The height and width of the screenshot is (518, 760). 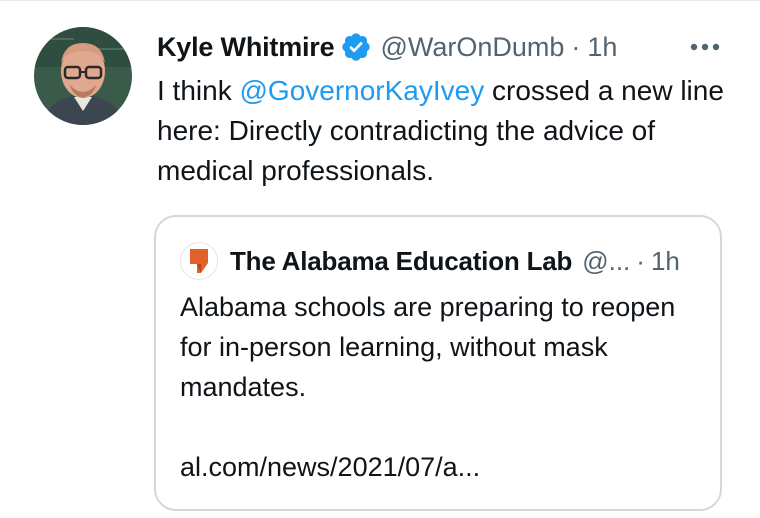 I want to click on author-handle: @WarOnDumb, so click(x=472, y=47).